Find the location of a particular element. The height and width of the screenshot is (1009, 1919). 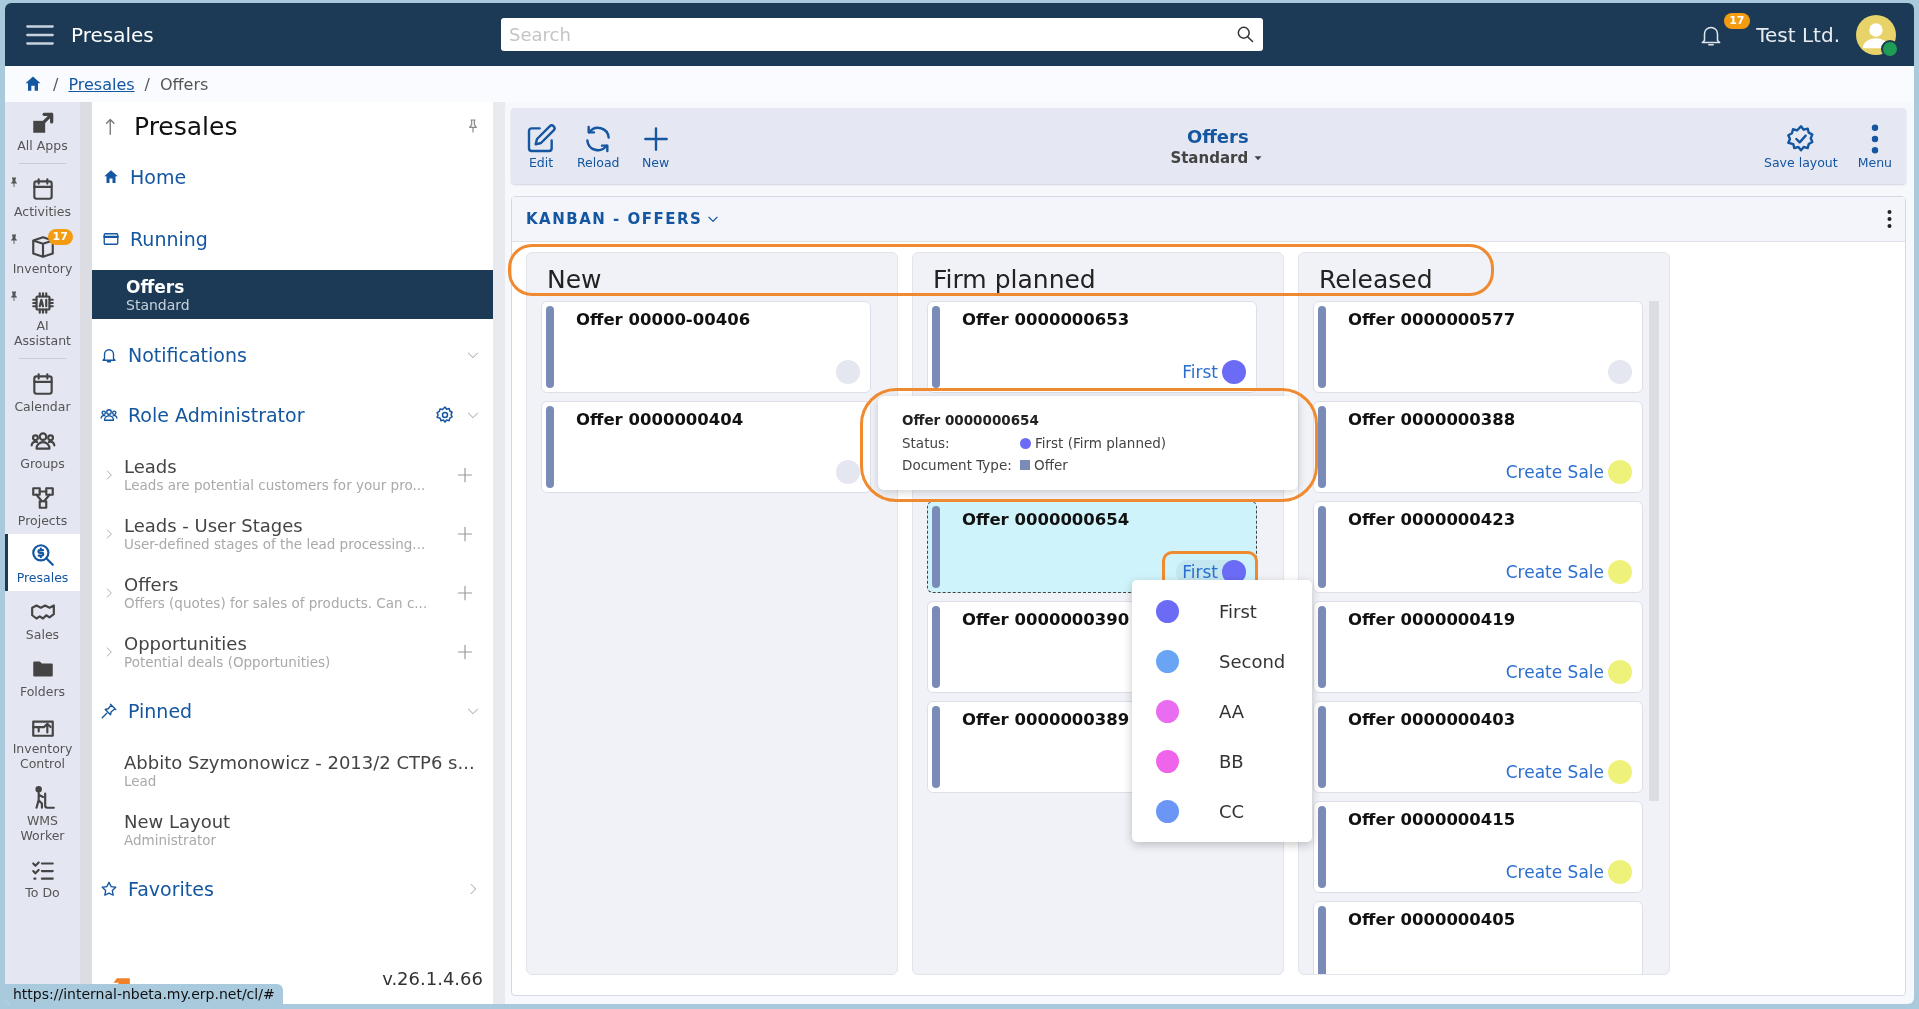

entry-title: Leads is located at coordinates (151, 466).